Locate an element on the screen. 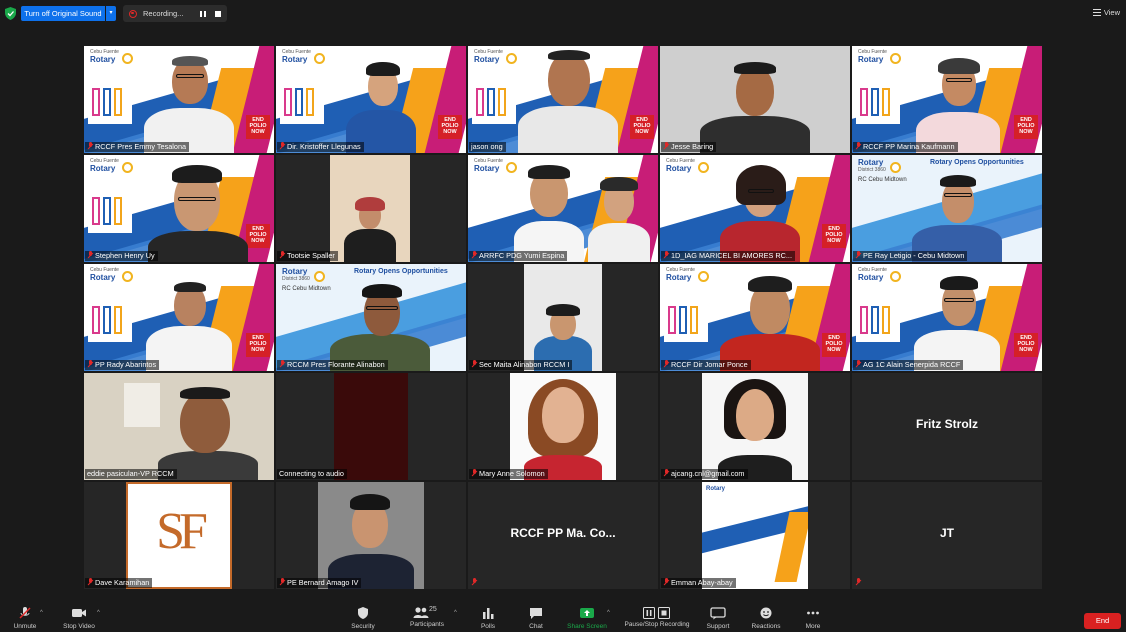 The width and height of the screenshot is (1126, 632). unmute-button: Unmute is located at coordinates (25, 618).